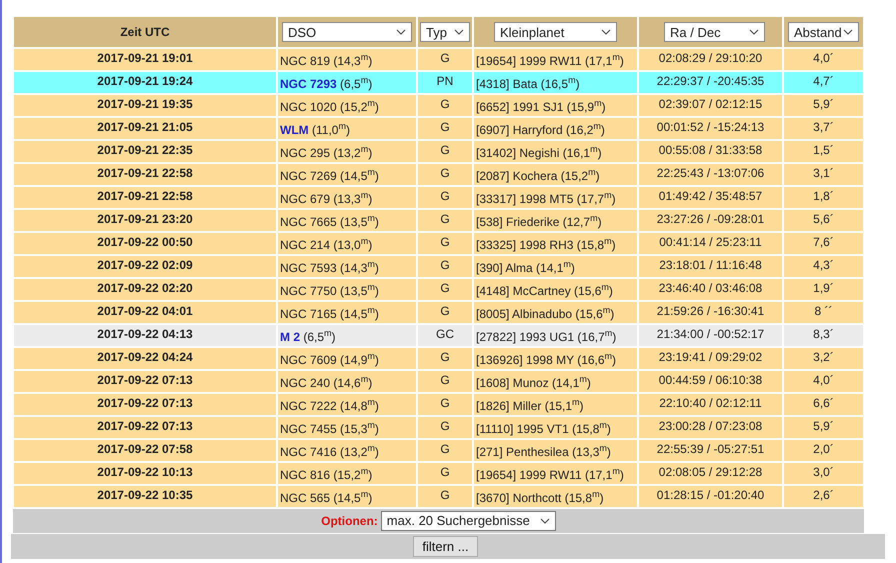 This screenshot has width=896, height=563. Describe the element at coordinates (145, 473) in the screenshot. I see `time-cell: 2017-09-22 10:13` at that location.